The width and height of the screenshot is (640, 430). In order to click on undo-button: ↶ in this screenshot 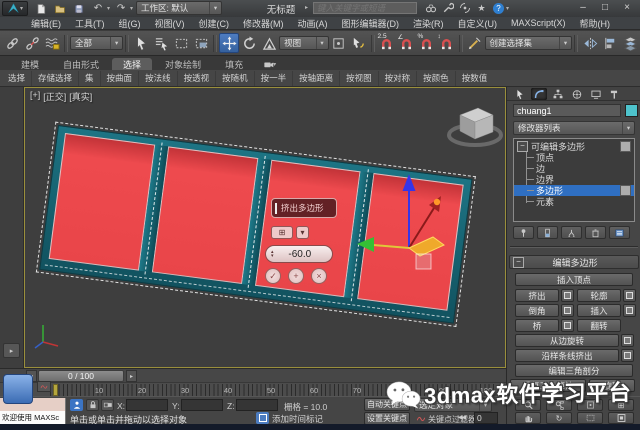, I will do `click(98, 9)`.